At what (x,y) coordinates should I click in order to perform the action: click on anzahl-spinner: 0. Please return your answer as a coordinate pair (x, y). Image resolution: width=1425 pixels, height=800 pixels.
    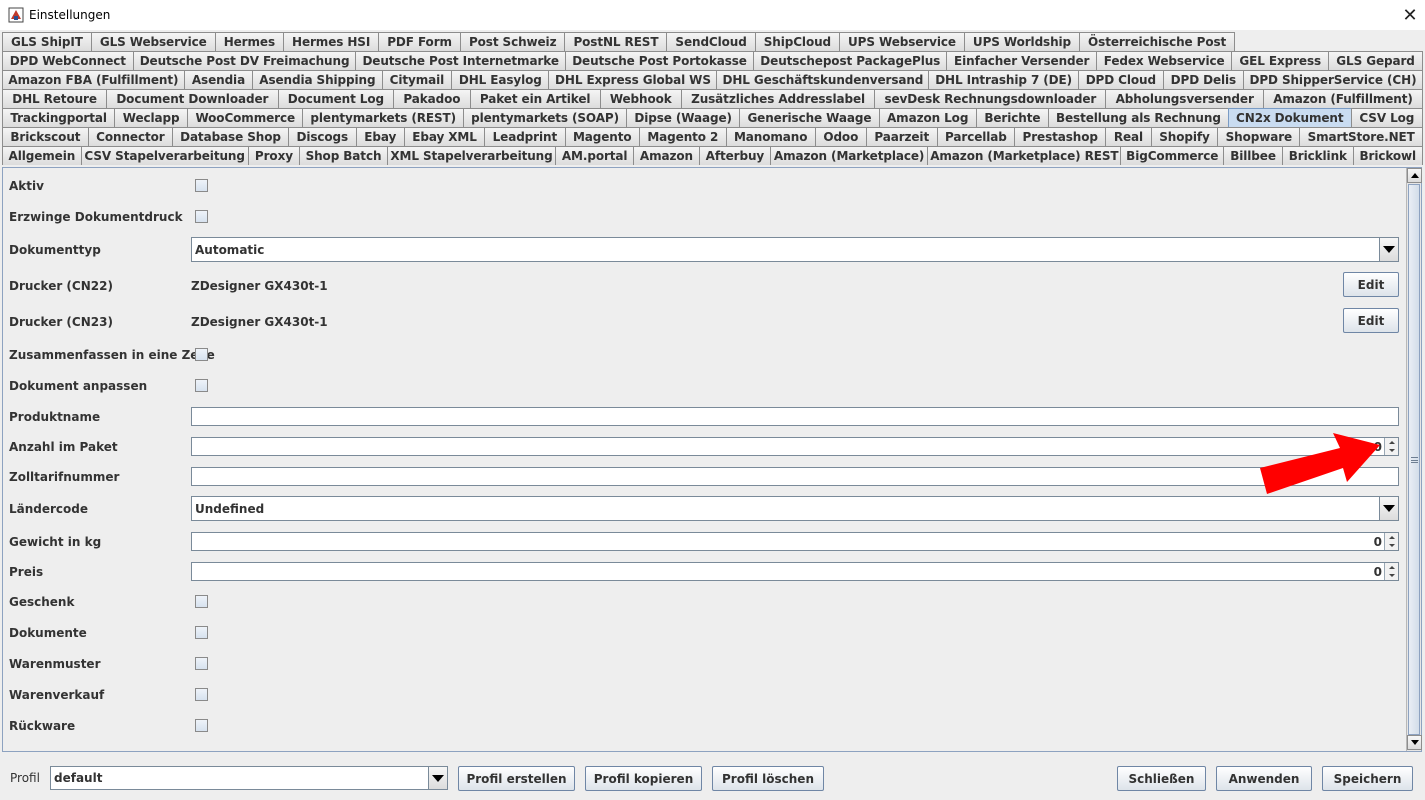
    Looking at the image, I should click on (795, 446).